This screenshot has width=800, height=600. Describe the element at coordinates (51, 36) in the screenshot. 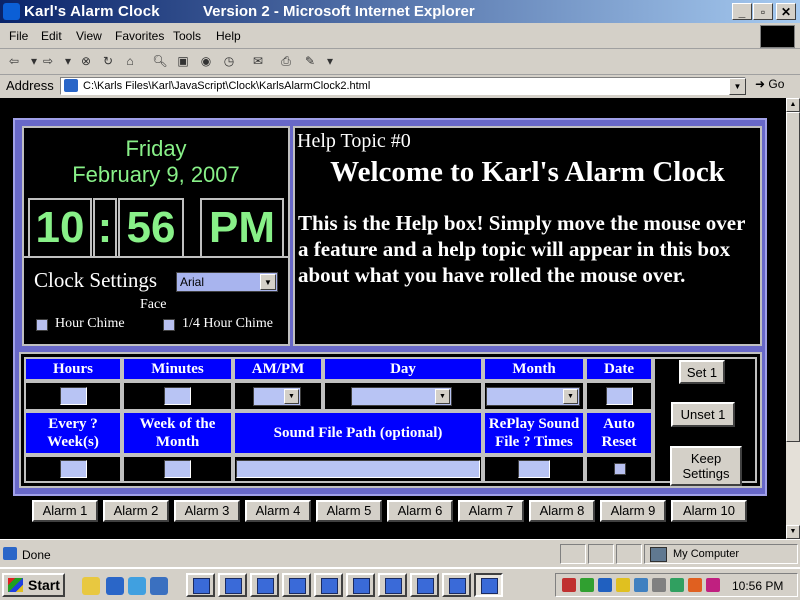

I see `menu-edit: Edit` at that location.